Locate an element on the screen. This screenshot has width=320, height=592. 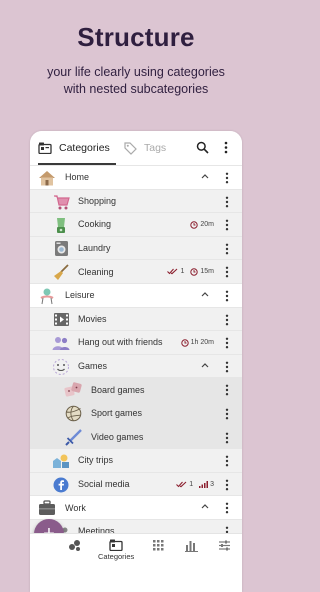
washing-machine-icon is located at coordinates (61, 249).